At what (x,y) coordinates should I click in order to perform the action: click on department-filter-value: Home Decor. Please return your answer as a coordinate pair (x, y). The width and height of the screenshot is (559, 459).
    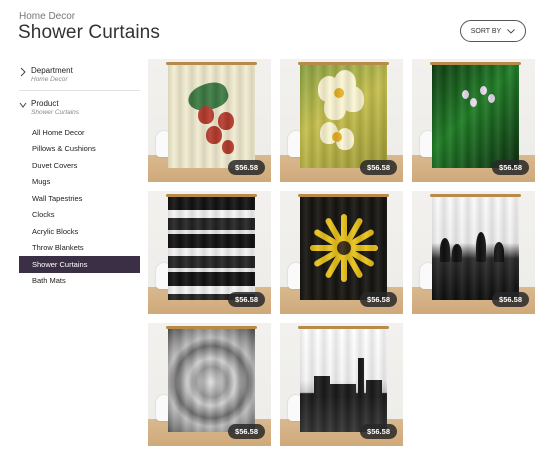
    Looking at the image, I should click on (49, 79).